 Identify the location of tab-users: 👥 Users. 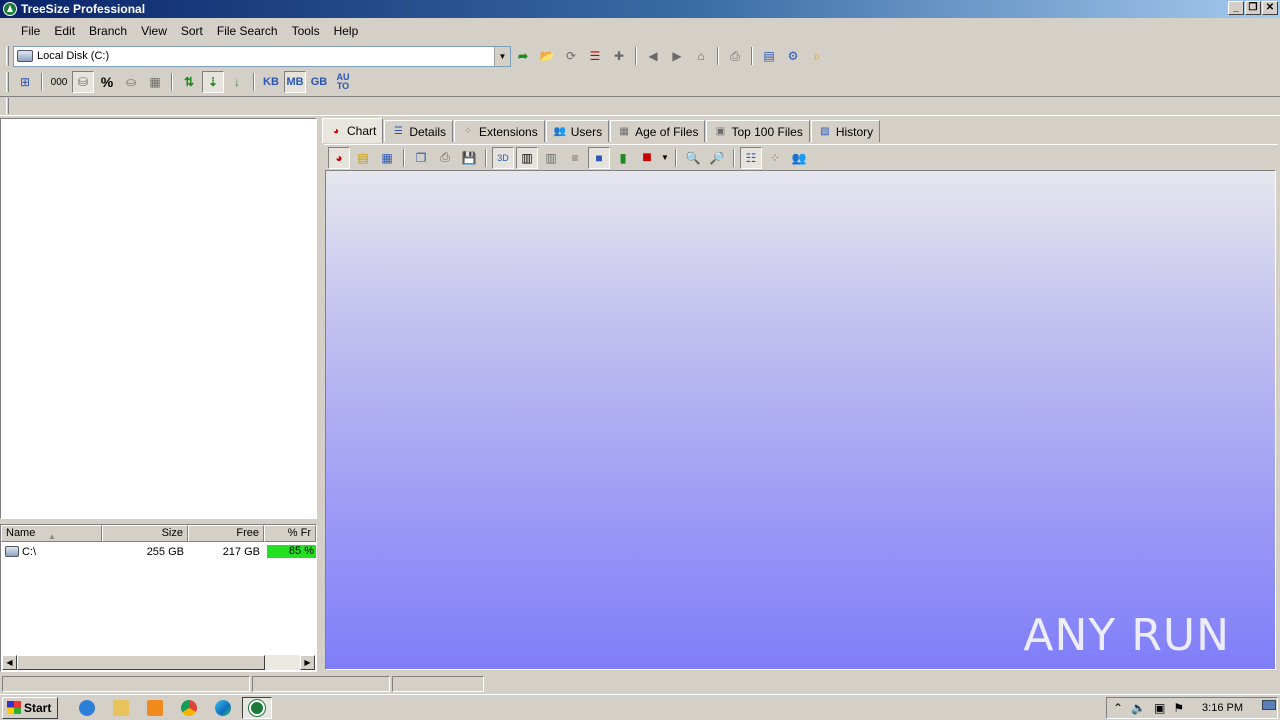
(577, 131).